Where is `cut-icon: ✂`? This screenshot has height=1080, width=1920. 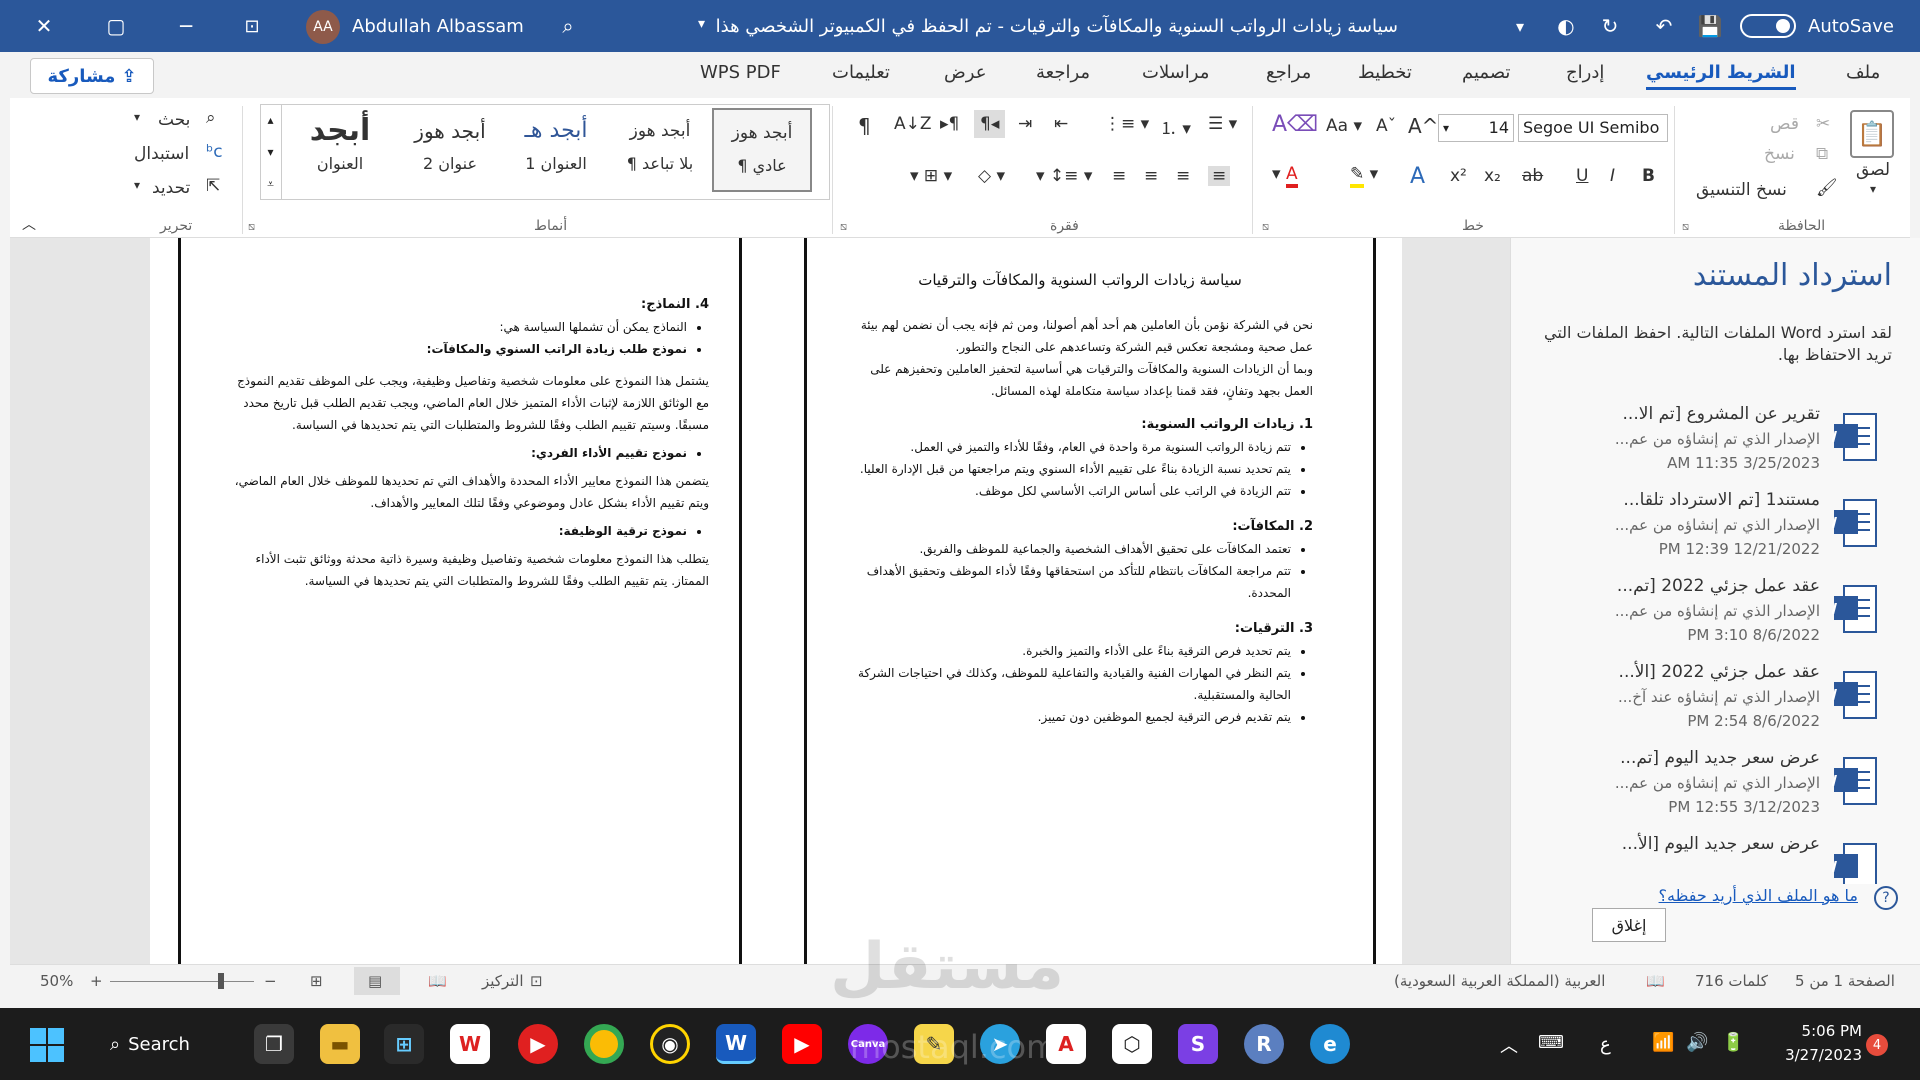 cut-icon: ✂ is located at coordinates (1823, 124).